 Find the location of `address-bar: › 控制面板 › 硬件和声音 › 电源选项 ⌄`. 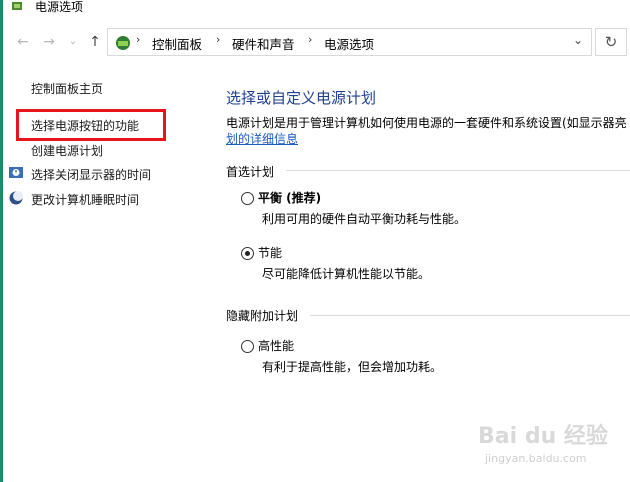

address-bar: › 控制面板 › 硬件和声音 › 电源选项 ⌄ is located at coordinates (349, 42).